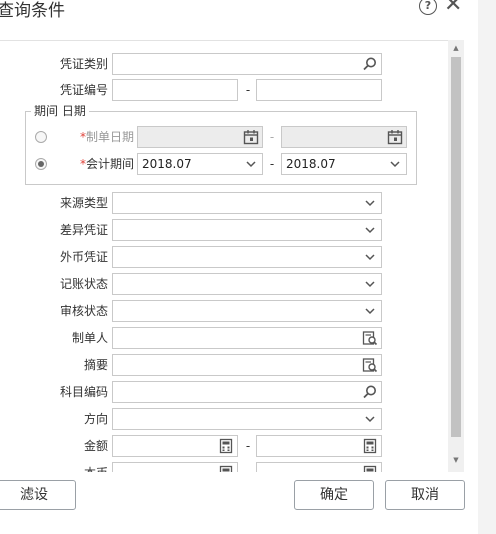 This screenshot has width=496, height=534. Describe the element at coordinates (247, 257) in the screenshot. I see `fx-voucher-select` at that location.